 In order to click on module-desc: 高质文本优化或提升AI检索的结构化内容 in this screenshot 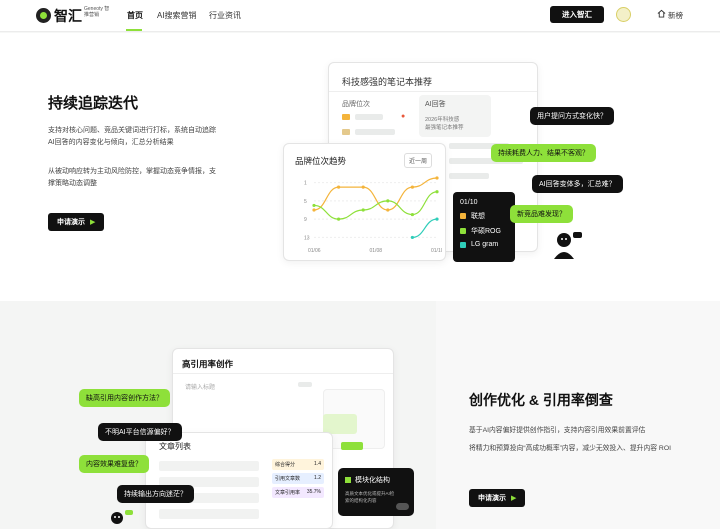, I will do `click(370, 497)`.